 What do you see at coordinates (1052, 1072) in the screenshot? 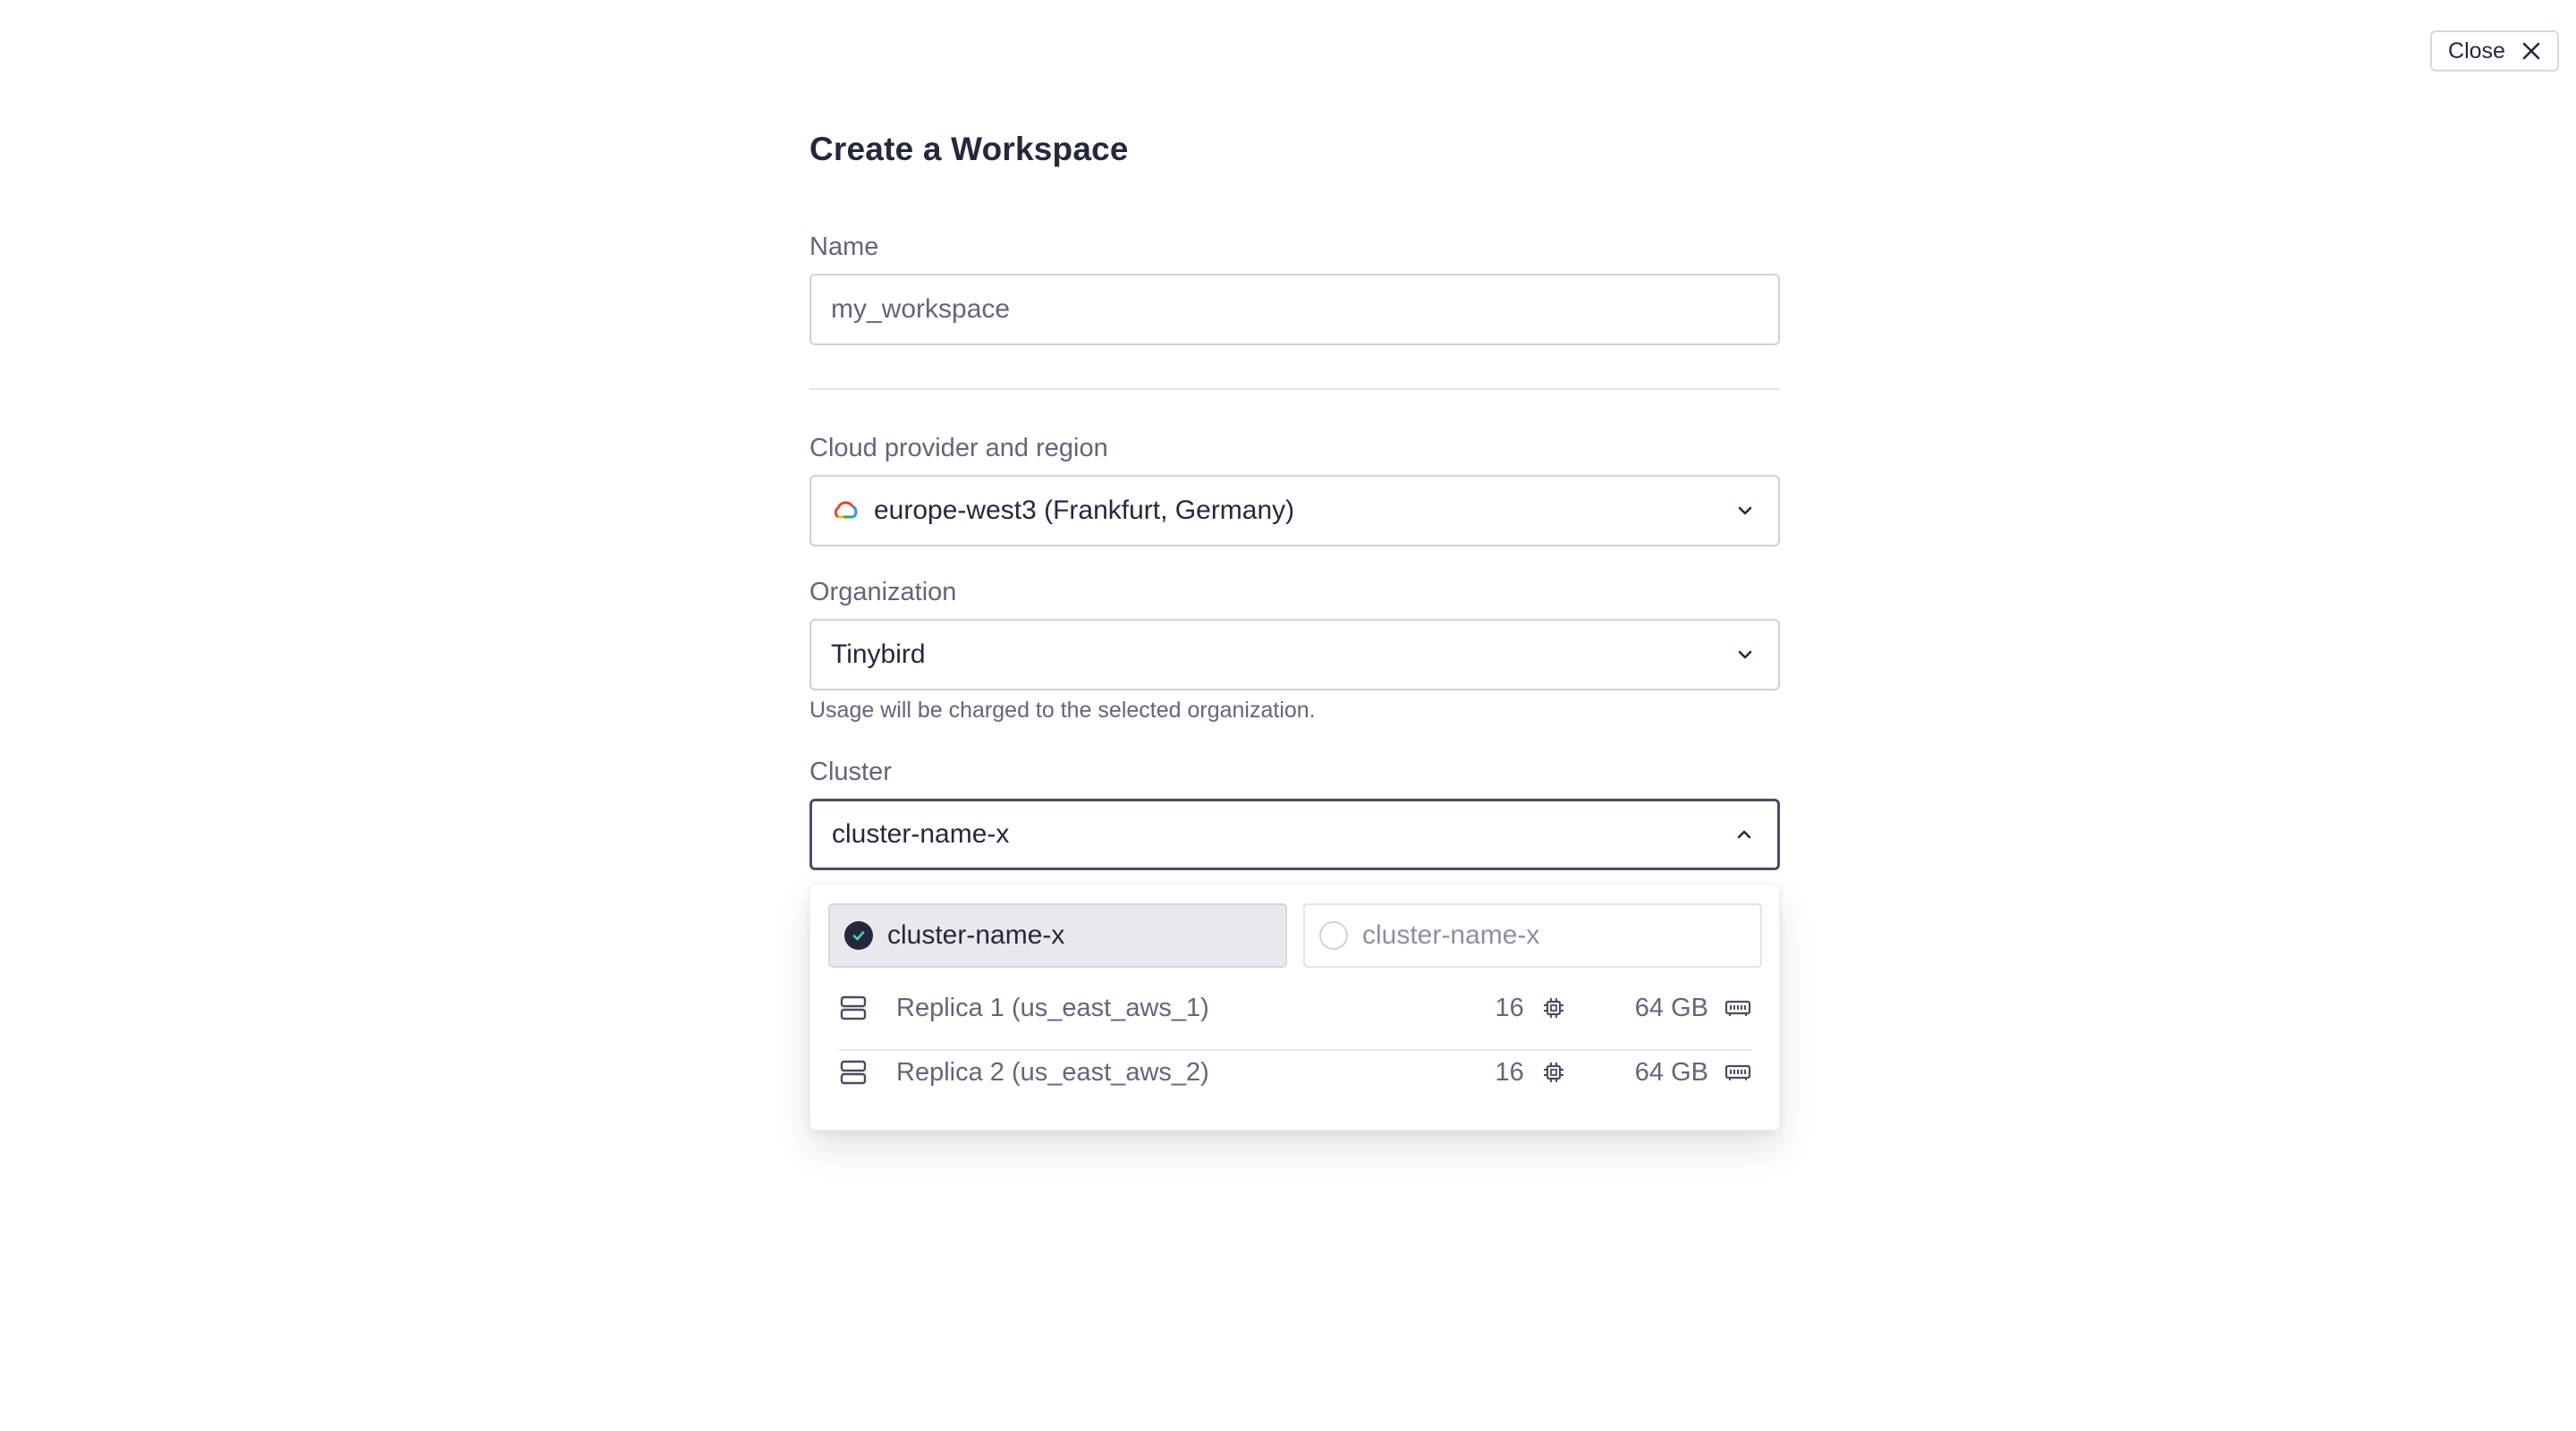
I see `replica-name: Replica 2 (us_east_aws_2)` at bounding box center [1052, 1072].